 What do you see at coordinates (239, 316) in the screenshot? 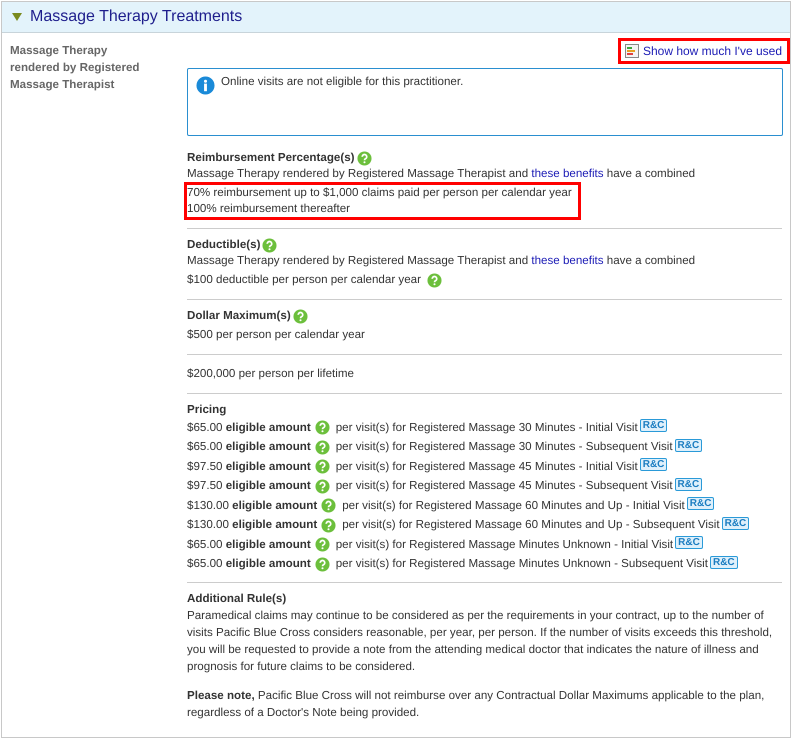
I see `section-heading: Dollar Maximum(s)` at bounding box center [239, 316].